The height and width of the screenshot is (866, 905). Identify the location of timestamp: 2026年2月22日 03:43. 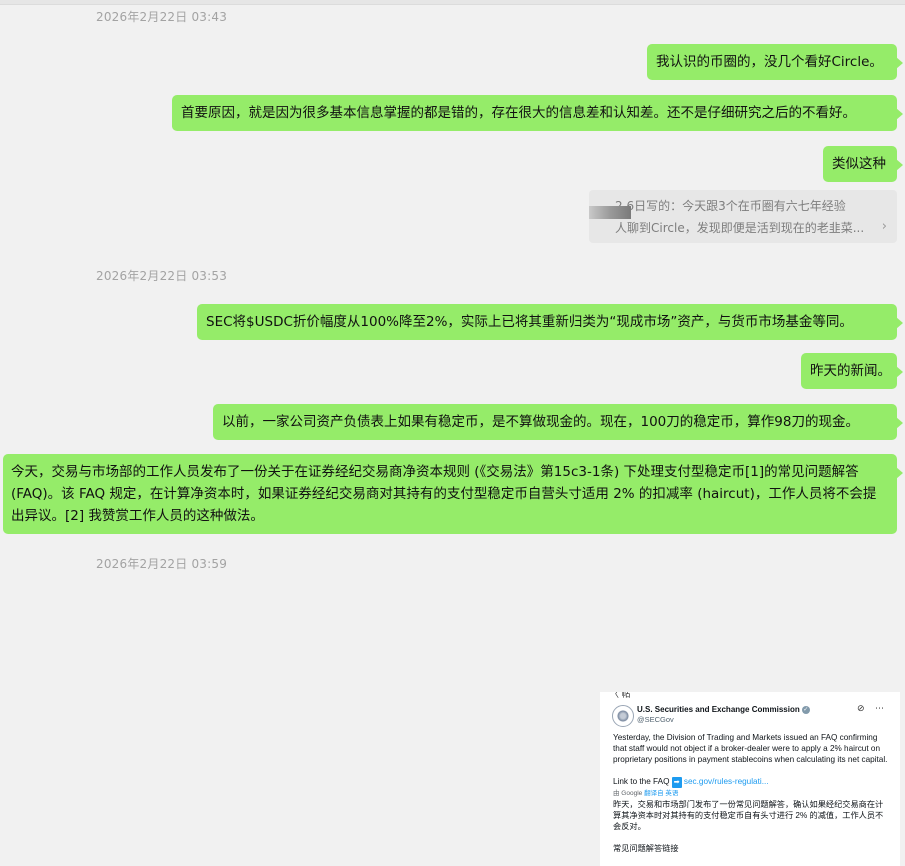
(162, 17).